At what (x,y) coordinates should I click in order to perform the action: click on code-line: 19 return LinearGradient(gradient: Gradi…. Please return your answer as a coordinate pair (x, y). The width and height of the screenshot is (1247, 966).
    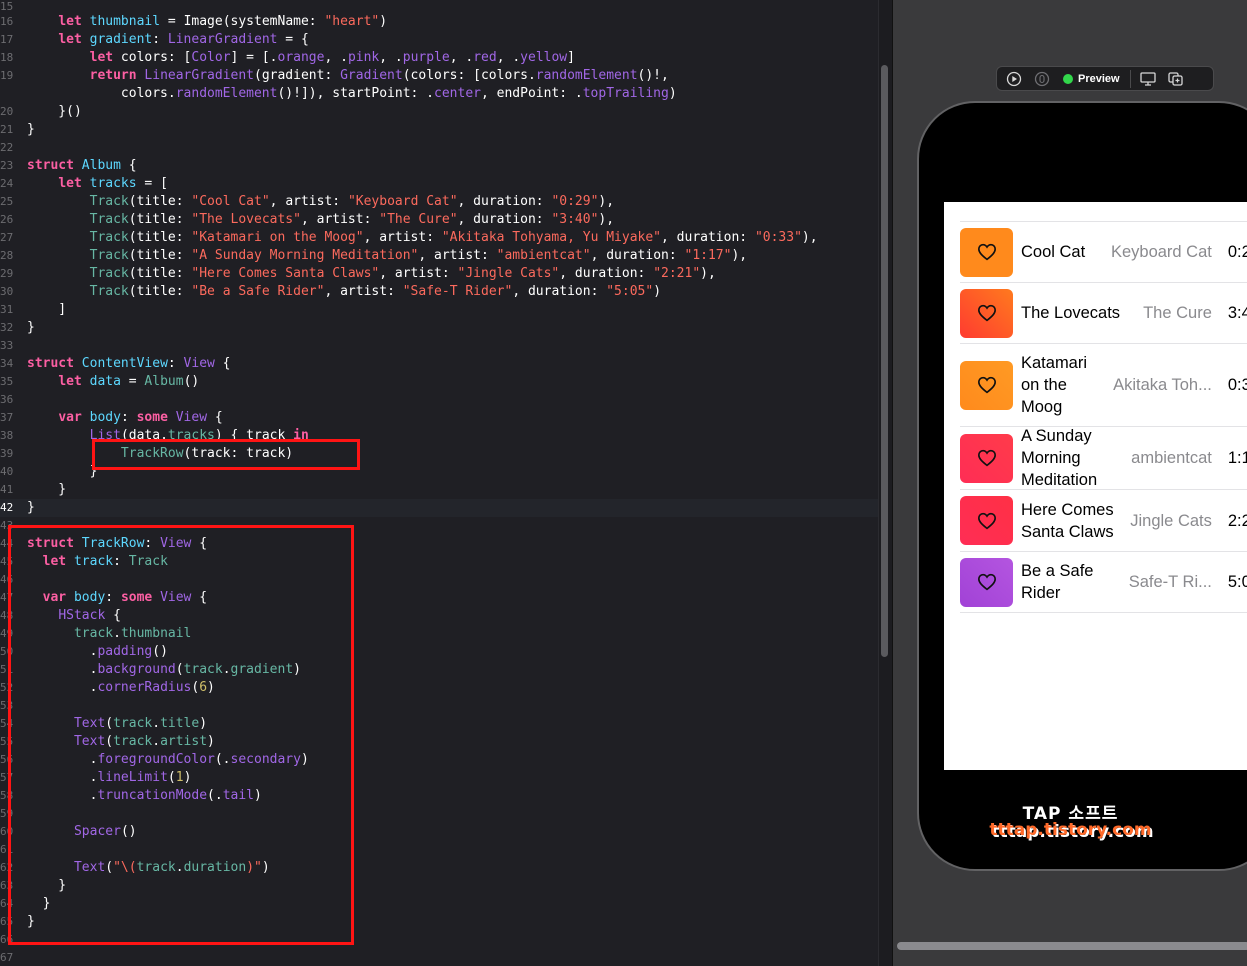
    Looking at the image, I should click on (334, 75).